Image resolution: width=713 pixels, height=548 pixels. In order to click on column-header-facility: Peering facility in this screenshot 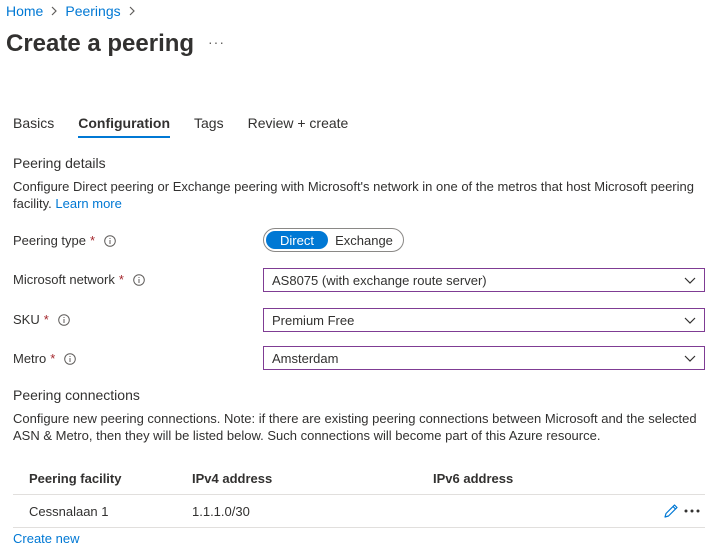, I will do `click(75, 478)`.